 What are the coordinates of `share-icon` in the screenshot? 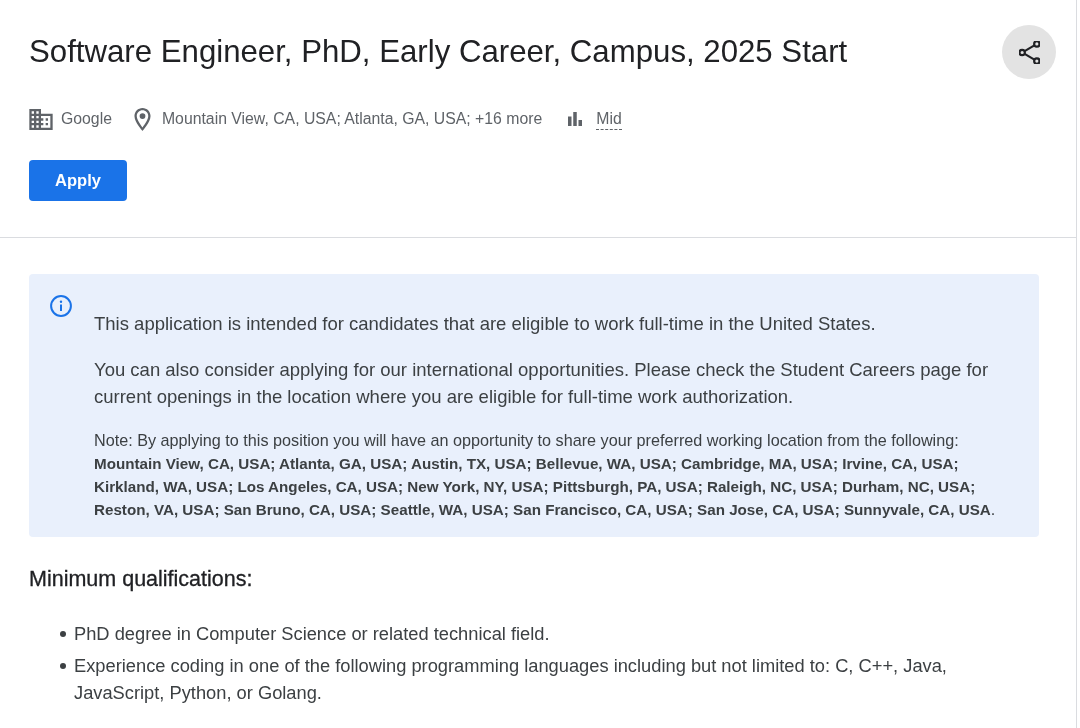 It's located at (1029, 52).